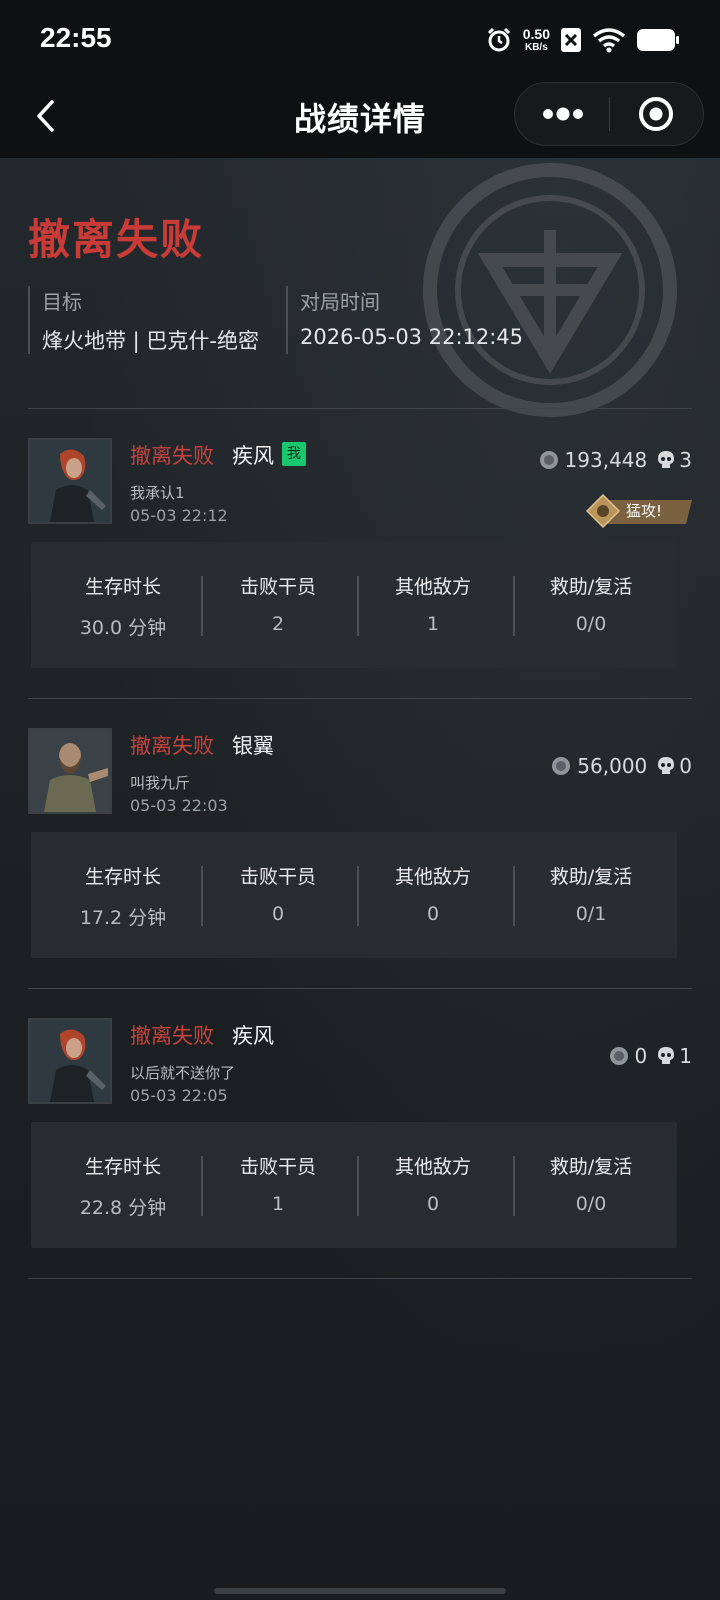  Describe the element at coordinates (278, 624) in the screenshot. I see `defeated-value: 2` at that location.